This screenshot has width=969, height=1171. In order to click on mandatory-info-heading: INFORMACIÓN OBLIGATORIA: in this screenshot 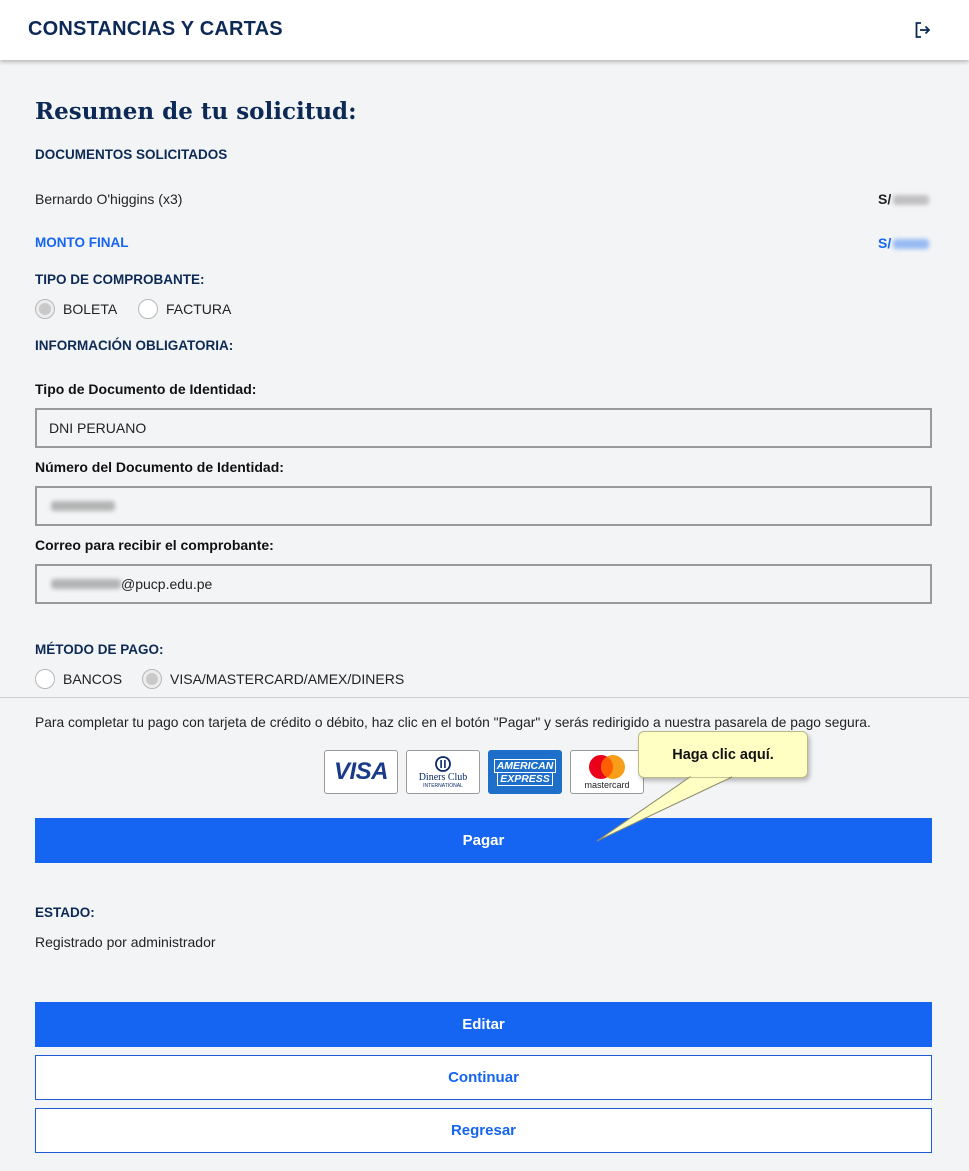, I will do `click(134, 345)`.